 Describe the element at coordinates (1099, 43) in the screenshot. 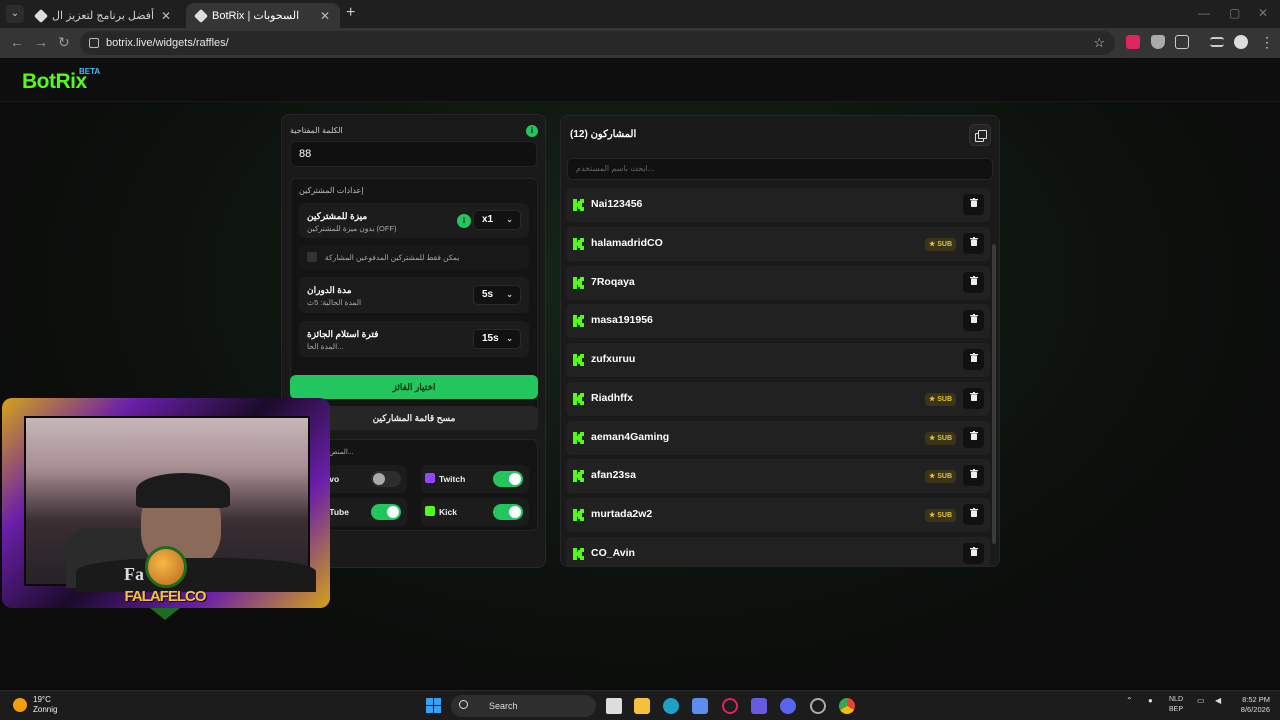

I see `bookmark-star-icon: ☆` at that location.